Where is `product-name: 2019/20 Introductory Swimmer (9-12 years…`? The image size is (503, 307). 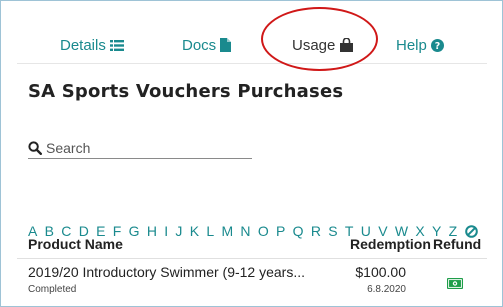 product-name: 2019/20 Introductory Swimmer (9-12 years… is located at coordinates (166, 272).